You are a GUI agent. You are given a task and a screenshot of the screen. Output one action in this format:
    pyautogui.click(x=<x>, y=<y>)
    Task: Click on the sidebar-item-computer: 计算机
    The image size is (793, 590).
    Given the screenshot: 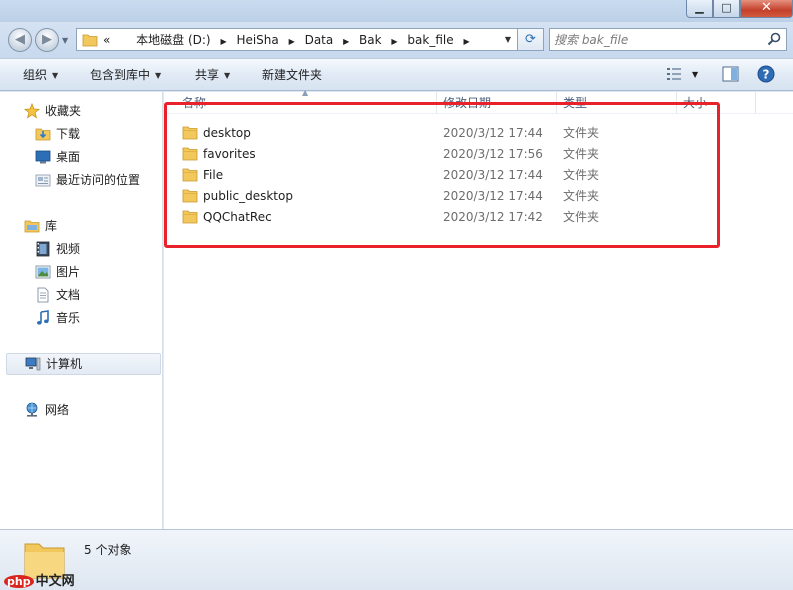 What is the action you would take?
    pyautogui.click(x=83, y=364)
    